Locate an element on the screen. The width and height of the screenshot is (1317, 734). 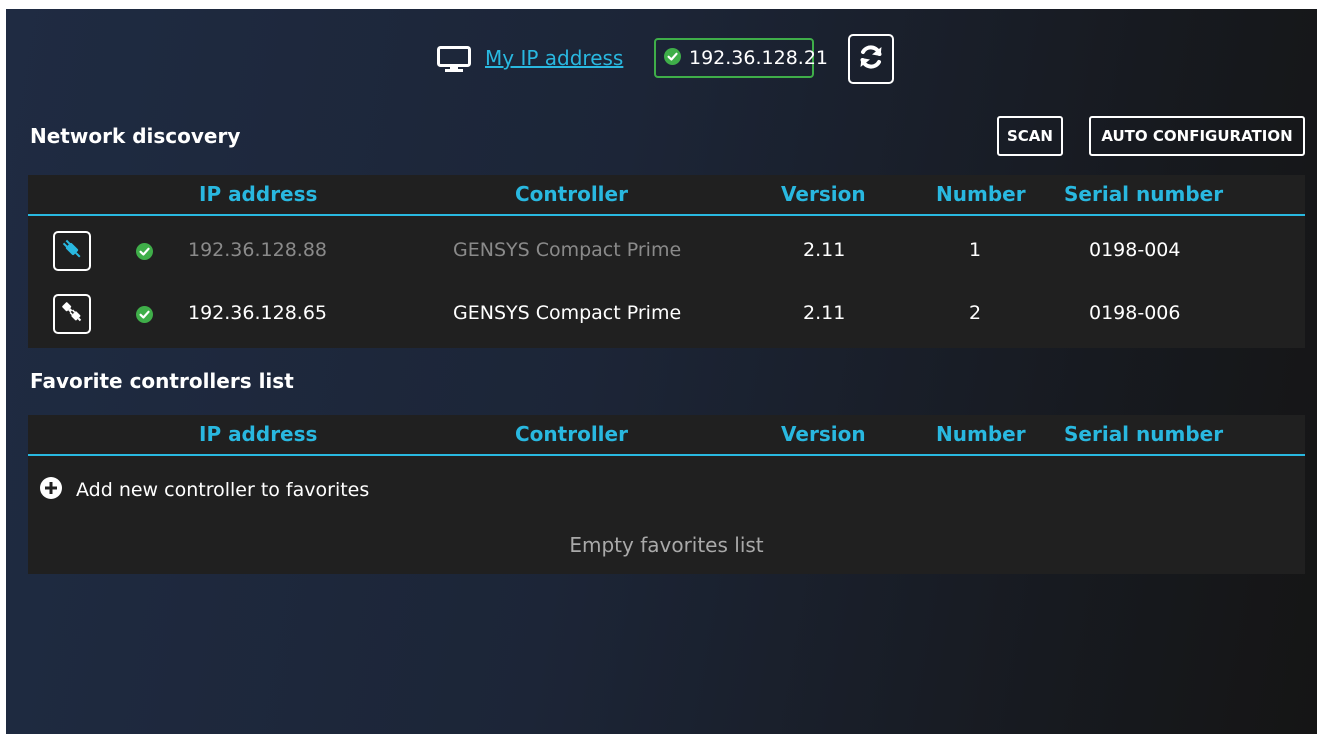
add-favorite-button: Add new controller to favorites is located at coordinates (204, 490).